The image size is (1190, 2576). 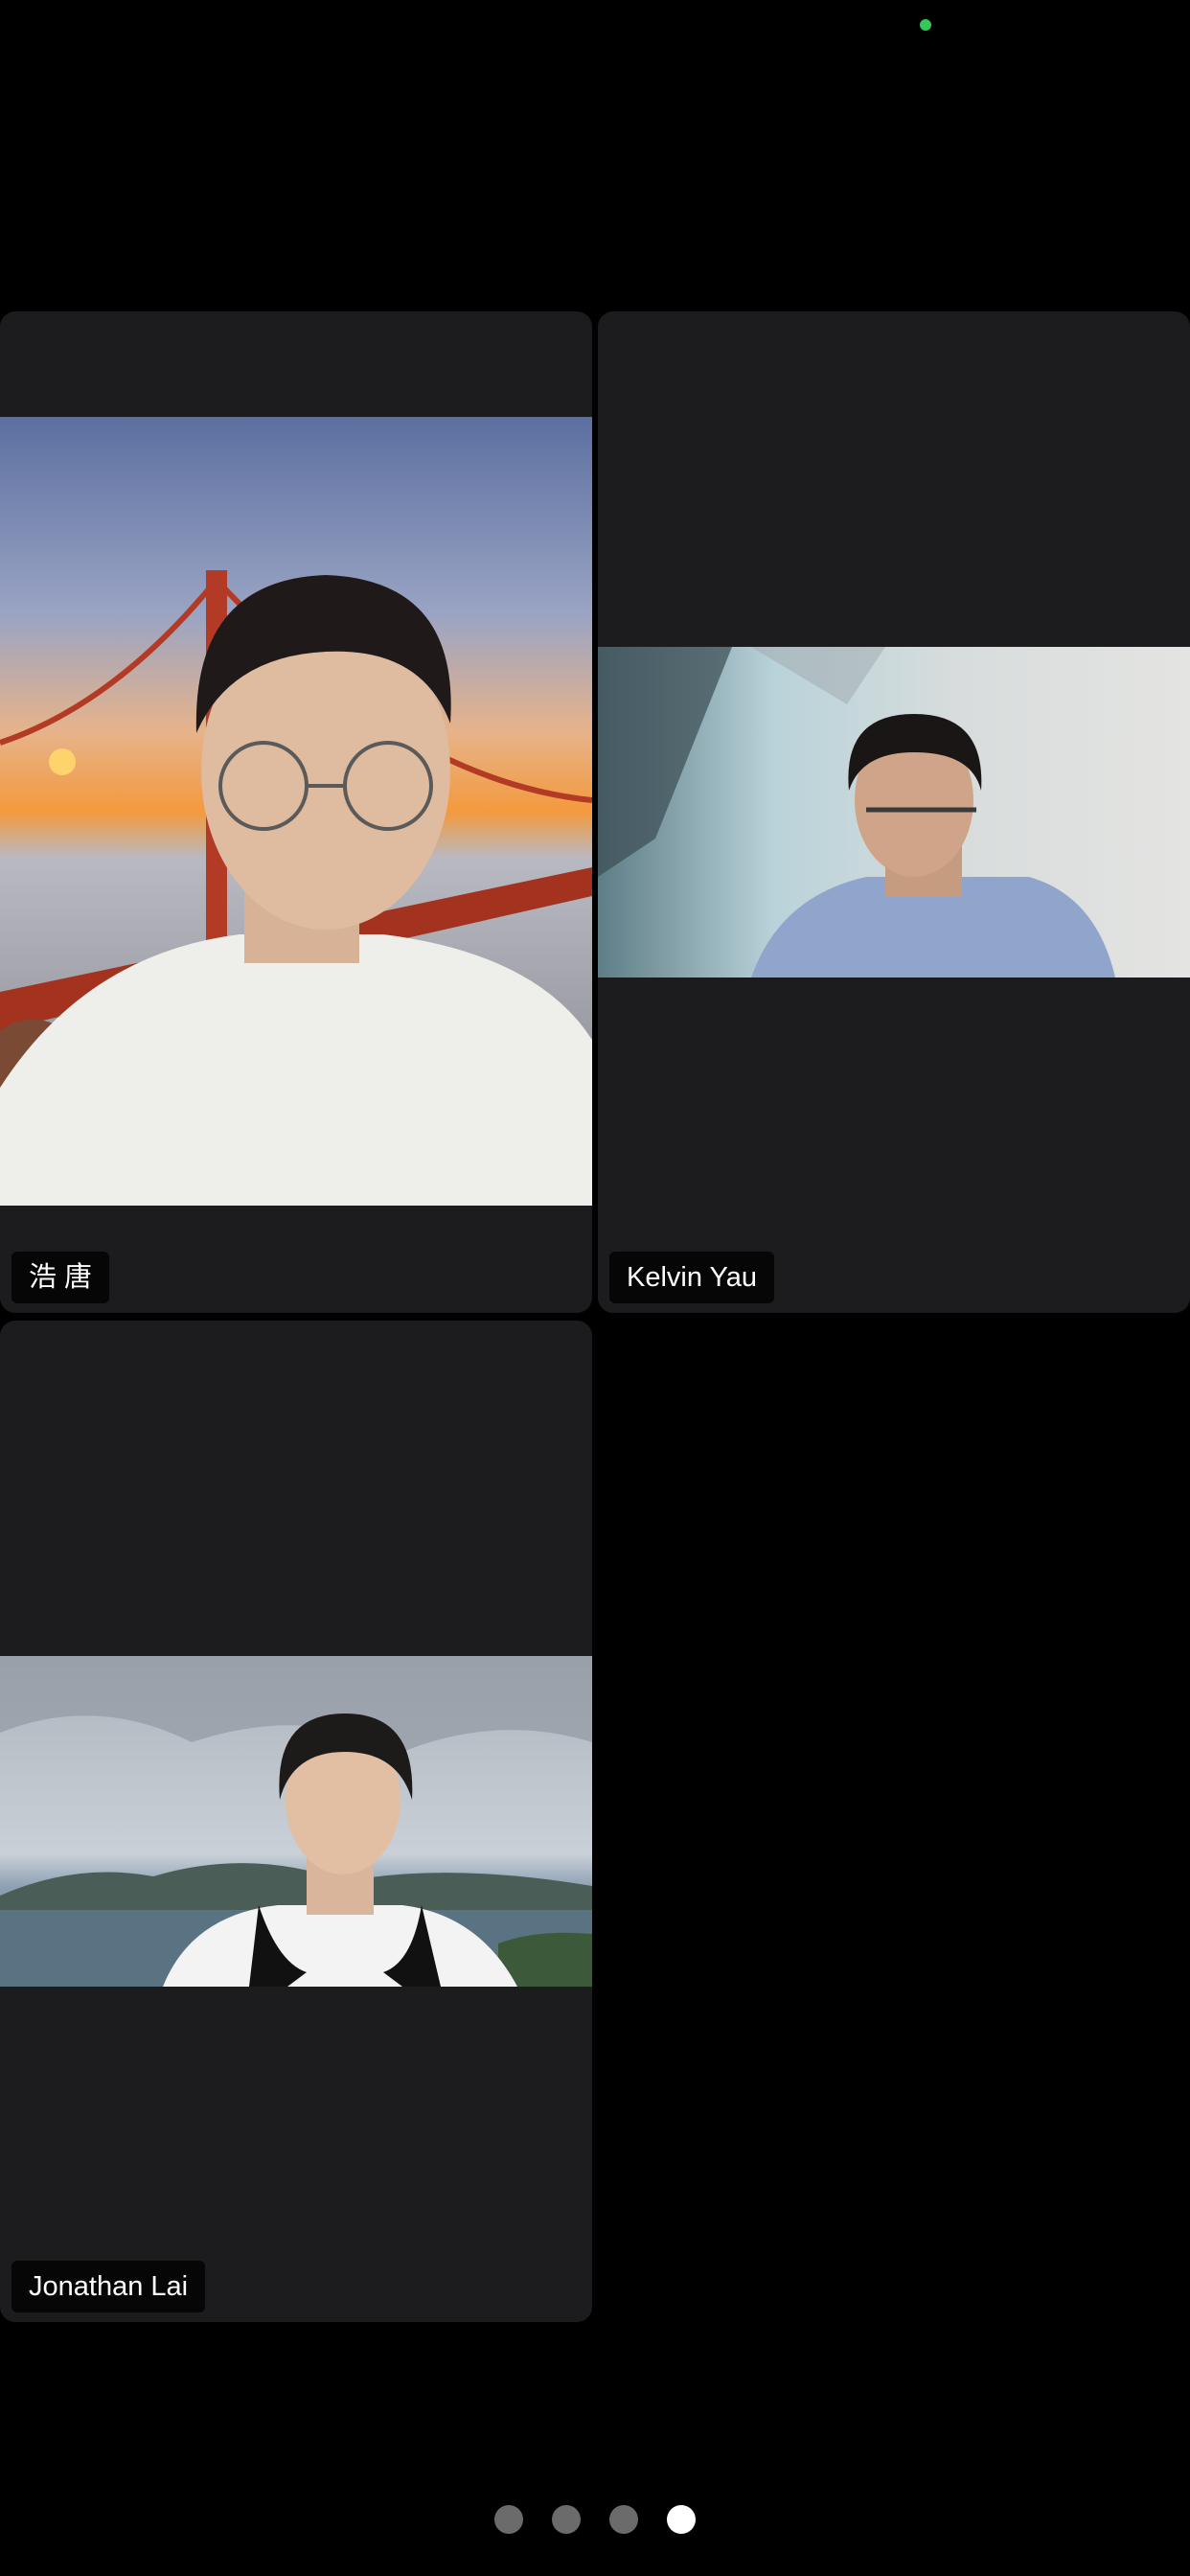 I want to click on participant-name-tag: 浩 唐, so click(x=60, y=1277).